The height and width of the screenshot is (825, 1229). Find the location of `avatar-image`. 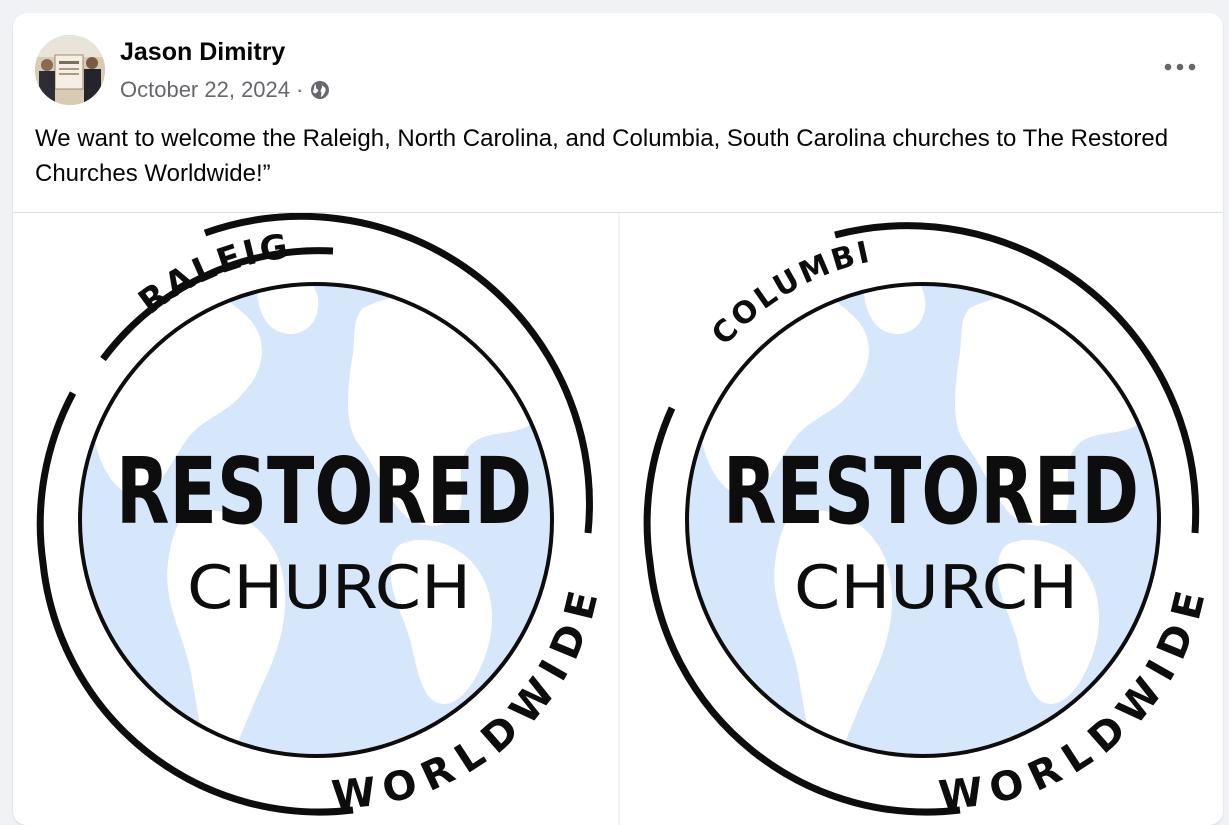

avatar-image is located at coordinates (70, 70).